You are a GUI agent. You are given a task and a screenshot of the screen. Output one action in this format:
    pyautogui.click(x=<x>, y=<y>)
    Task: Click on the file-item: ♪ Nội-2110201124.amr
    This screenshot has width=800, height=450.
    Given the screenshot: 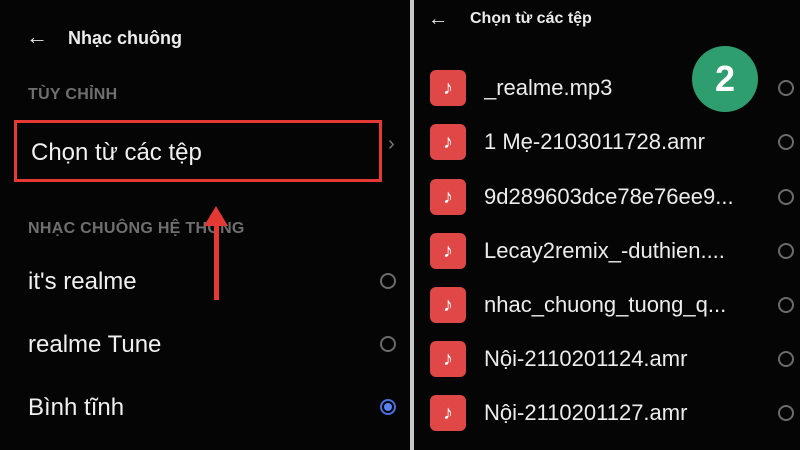 What is the action you would take?
    pyautogui.click(x=615, y=362)
    